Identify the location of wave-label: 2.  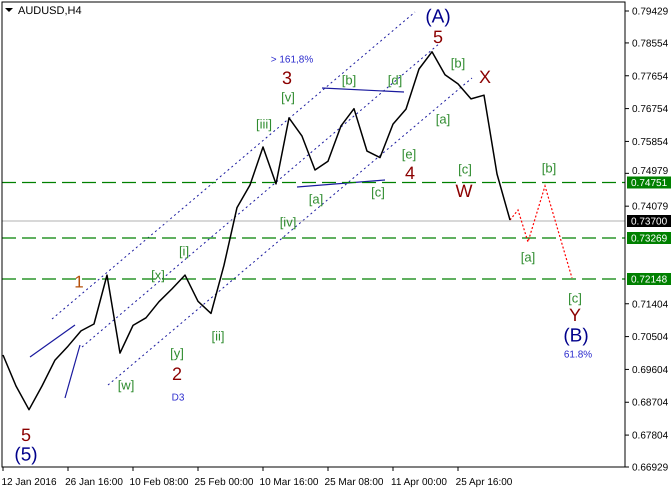
(177, 374).